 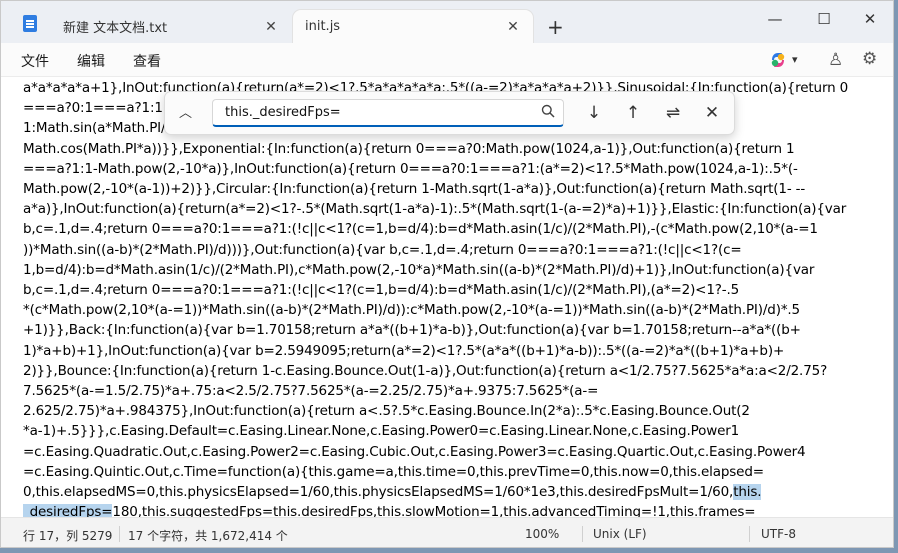 What do you see at coordinates (35, 61) in the screenshot?
I see `menu-file: 文件` at bounding box center [35, 61].